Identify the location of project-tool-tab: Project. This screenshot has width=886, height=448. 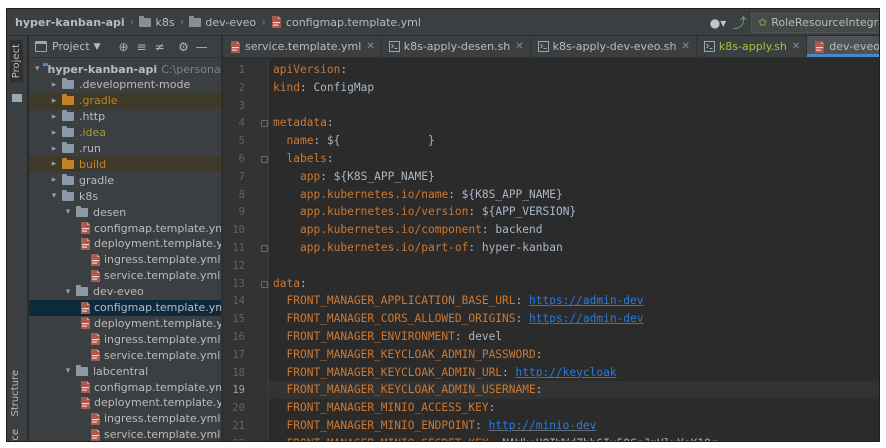
(16, 61).